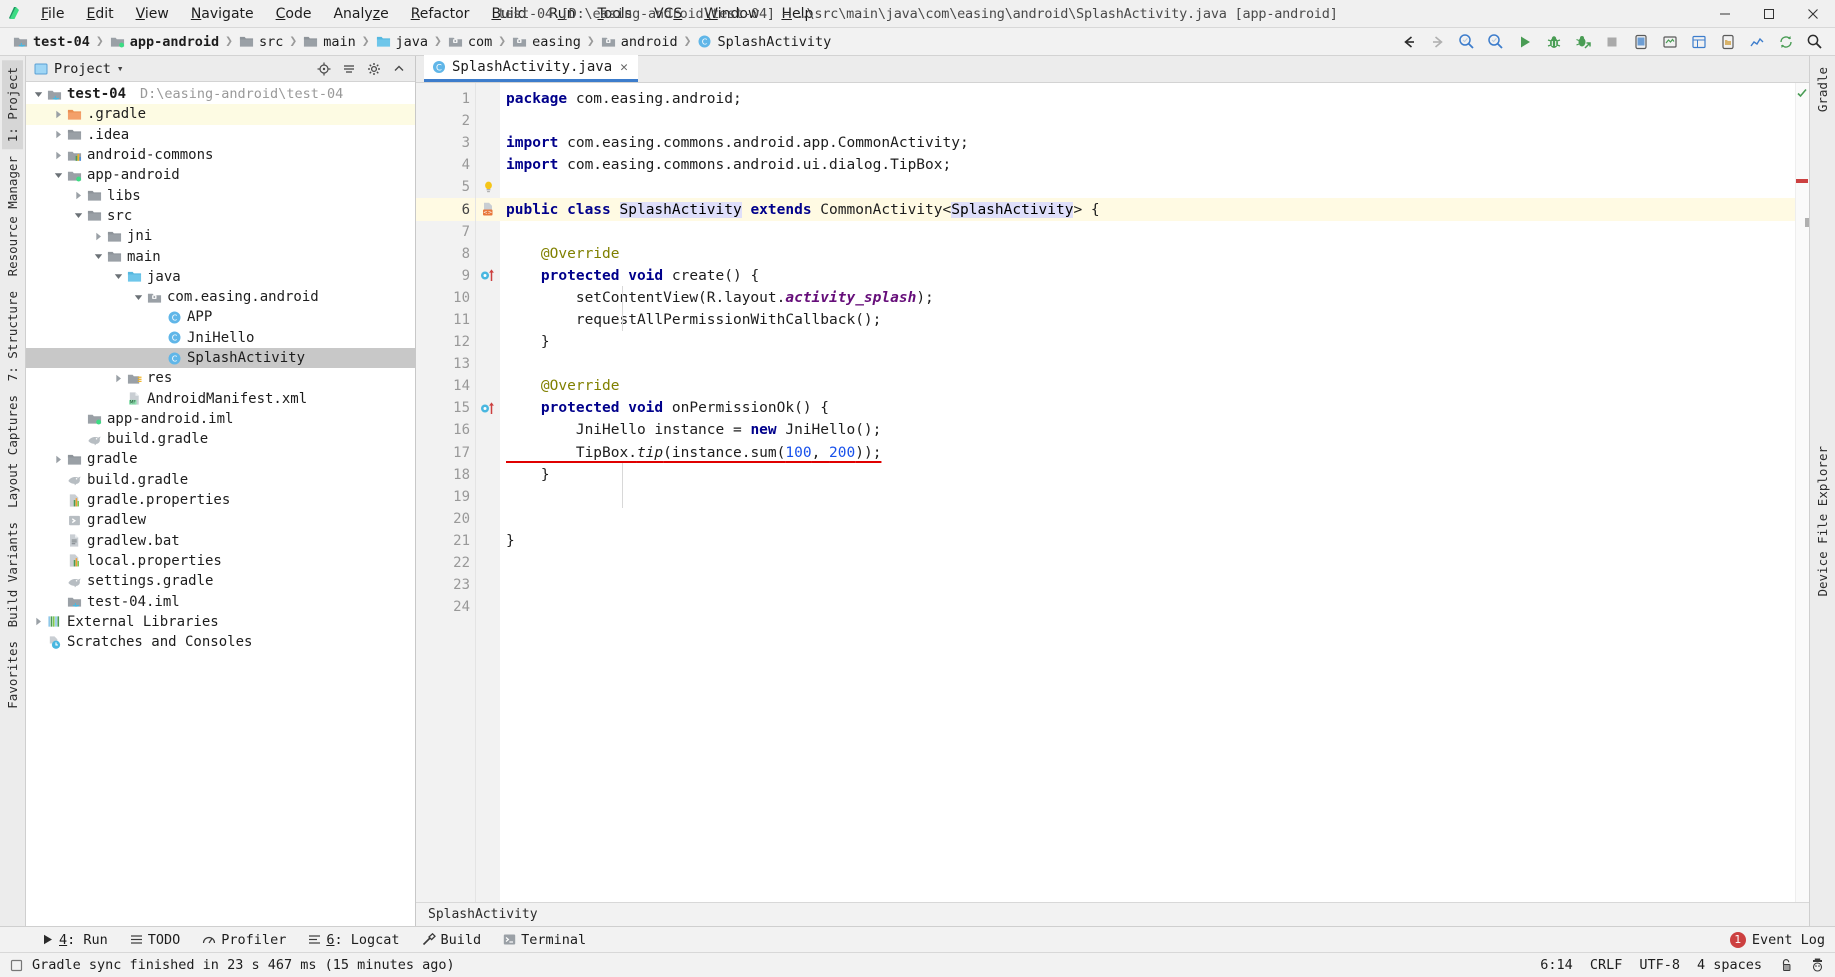 This screenshot has width=1835, height=977. What do you see at coordinates (1553, 42) in the screenshot?
I see `debug-icon` at bounding box center [1553, 42].